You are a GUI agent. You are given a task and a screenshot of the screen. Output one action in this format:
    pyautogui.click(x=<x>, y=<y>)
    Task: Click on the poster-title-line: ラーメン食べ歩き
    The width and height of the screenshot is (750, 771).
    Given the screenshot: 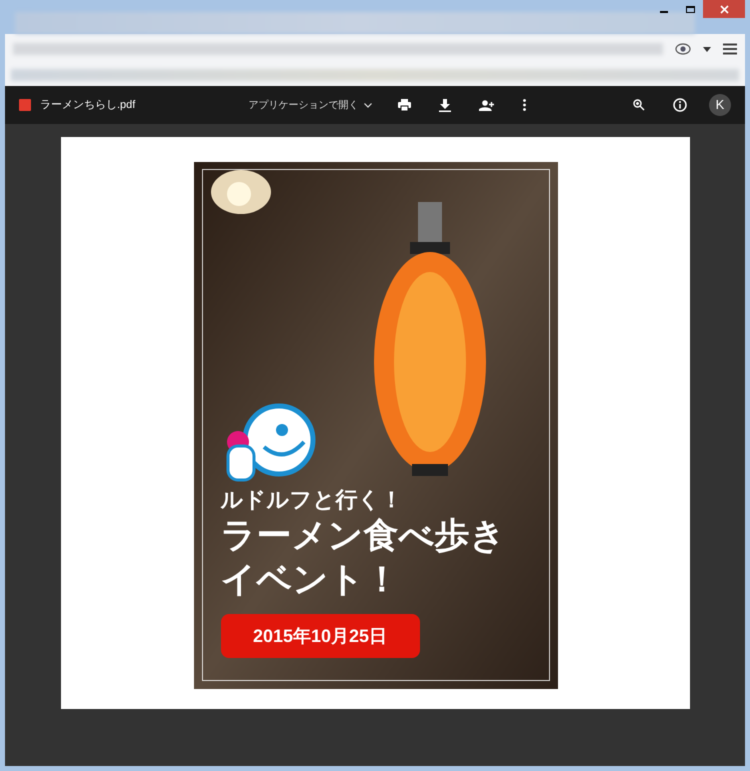 What is the action you would take?
    pyautogui.click(x=363, y=536)
    